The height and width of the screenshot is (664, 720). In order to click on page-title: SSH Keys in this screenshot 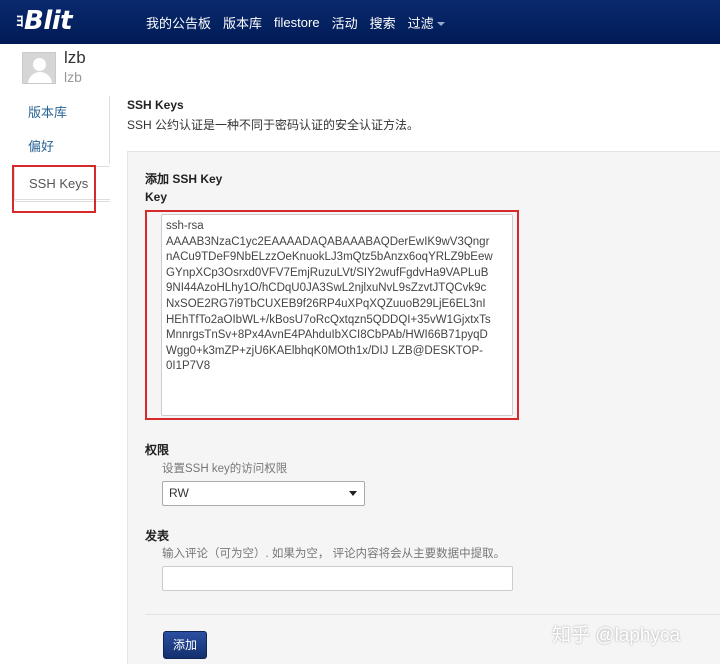, I will do `click(155, 105)`.